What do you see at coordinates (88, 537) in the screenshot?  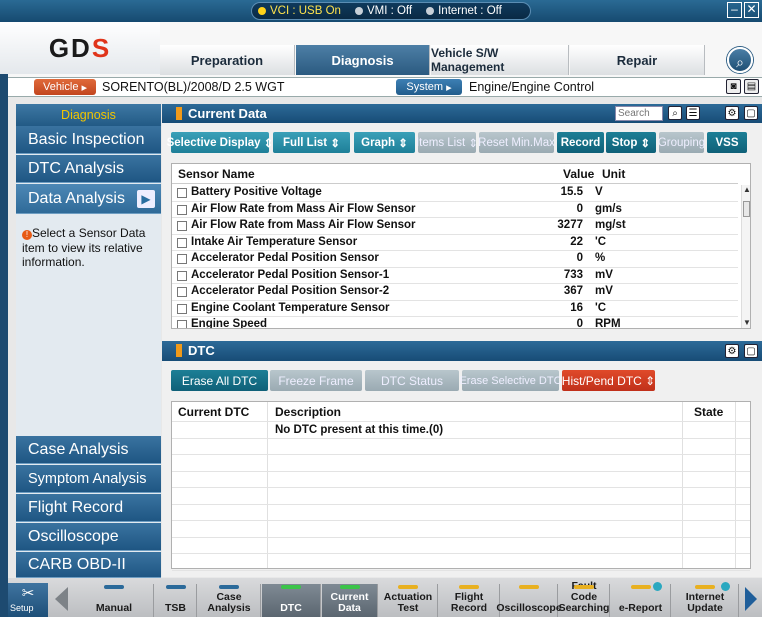 I see `sidebar-item-oscilloscope: Oscilloscope` at bounding box center [88, 537].